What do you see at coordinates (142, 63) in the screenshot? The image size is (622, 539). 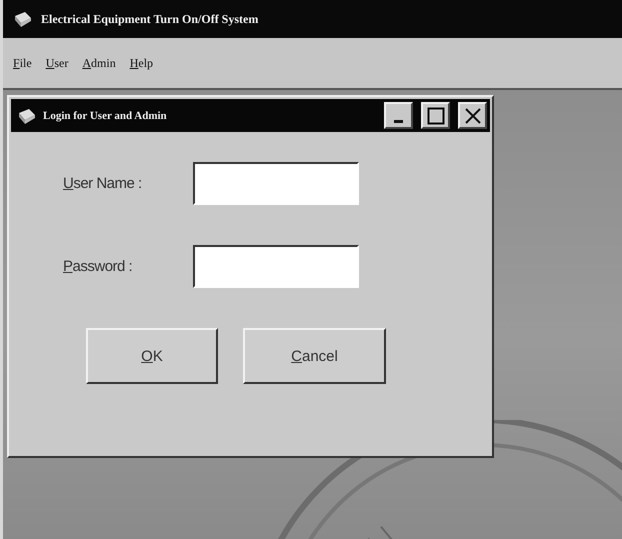 I see `menu-item: Help` at bounding box center [142, 63].